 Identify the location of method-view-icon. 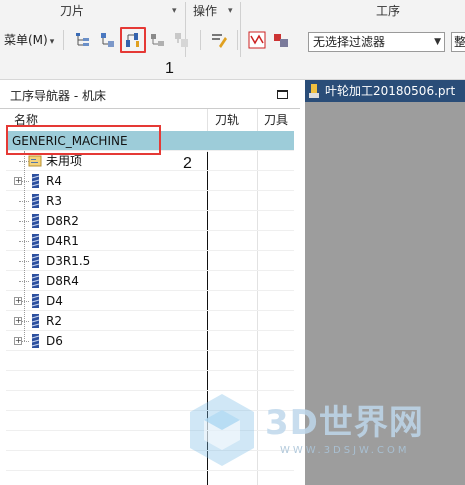
(181, 40).